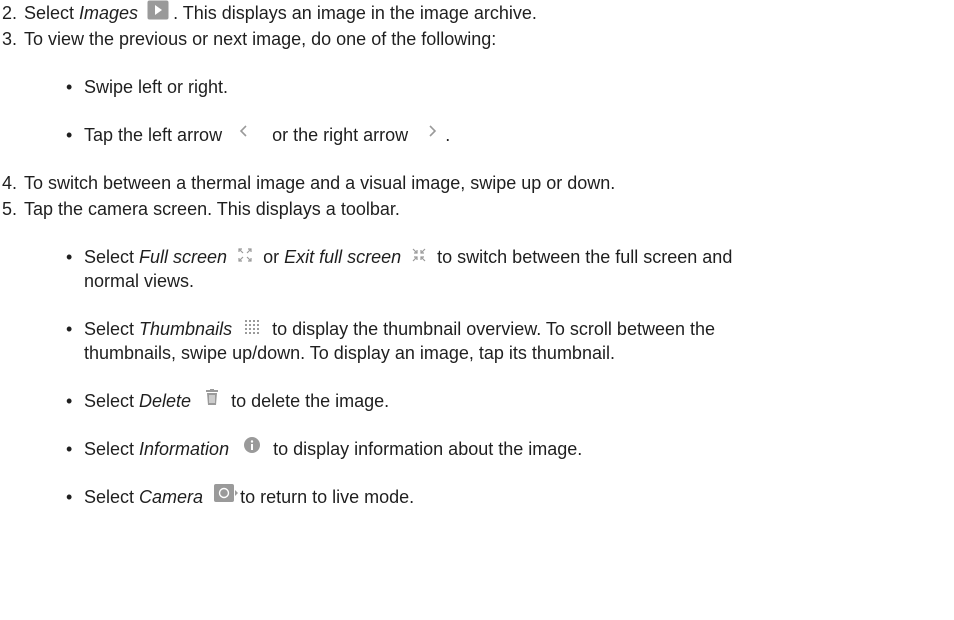 The height and width of the screenshot is (620, 954). What do you see at coordinates (184, 449) in the screenshot?
I see `information-label: Information` at bounding box center [184, 449].